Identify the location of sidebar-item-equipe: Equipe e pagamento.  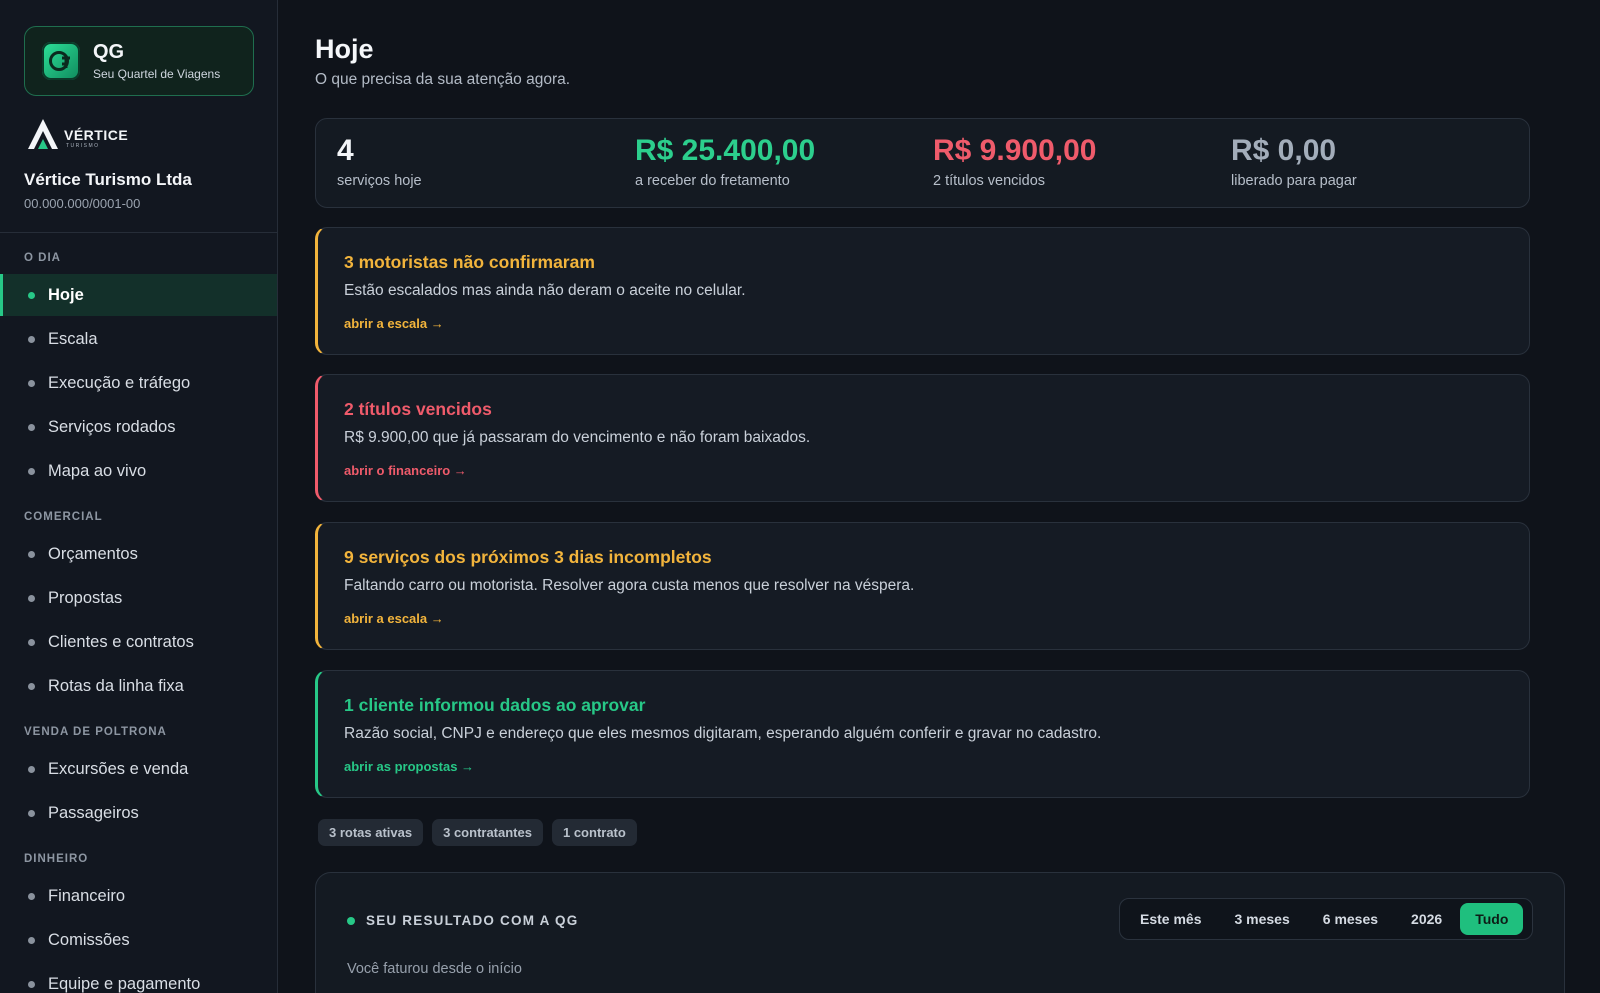
(138, 978).